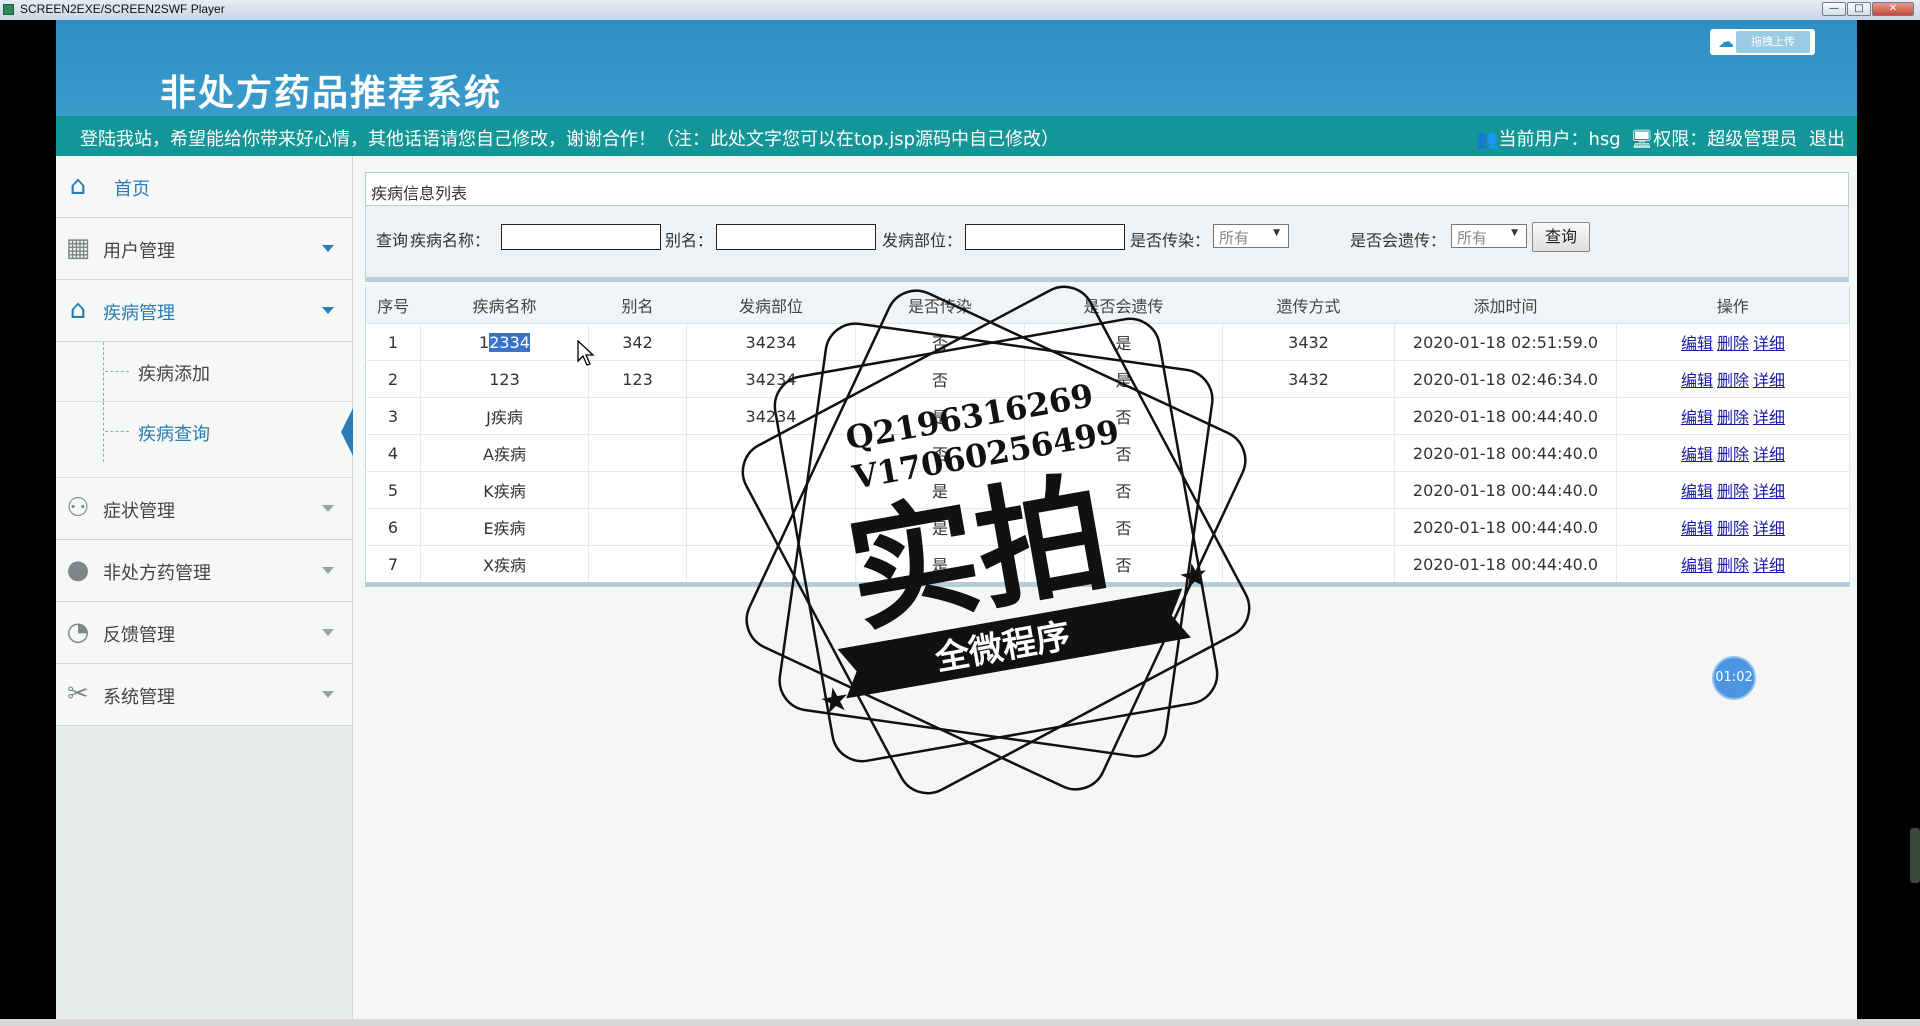 This screenshot has height=1026, width=1920. What do you see at coordinates (637, 305) in the screenshot?
I see `col-header: 别名` at bounding box center [637, 305].